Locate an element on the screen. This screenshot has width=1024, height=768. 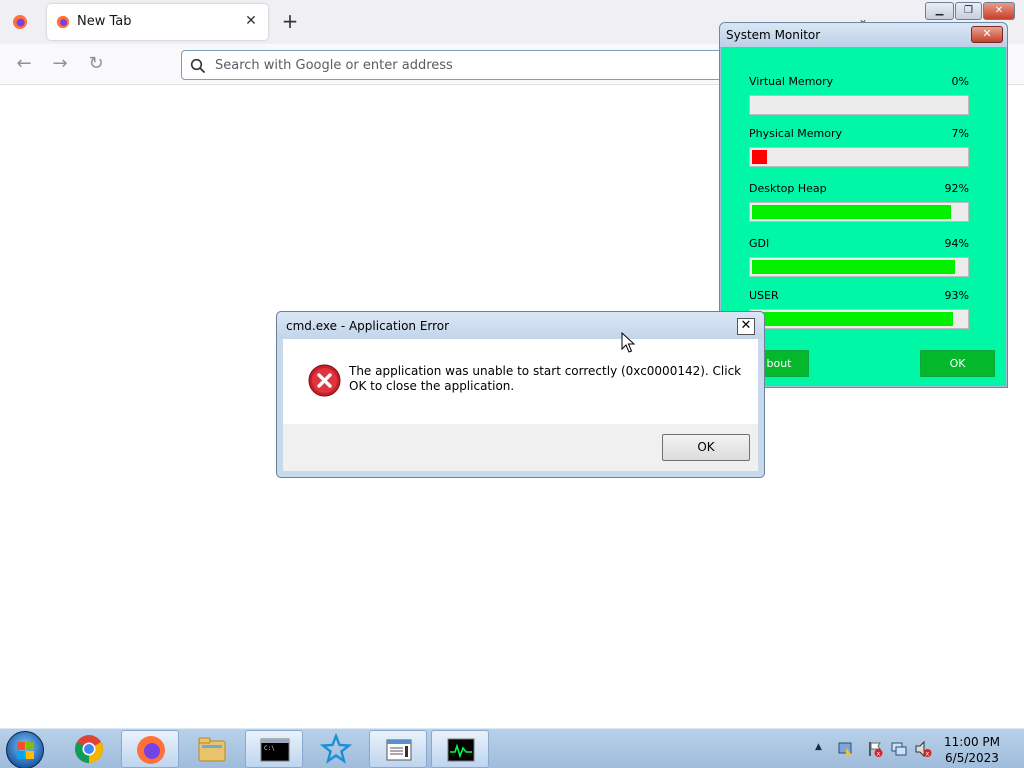
system-monitor-ok-button: OK is located at coordinates (957, 363).